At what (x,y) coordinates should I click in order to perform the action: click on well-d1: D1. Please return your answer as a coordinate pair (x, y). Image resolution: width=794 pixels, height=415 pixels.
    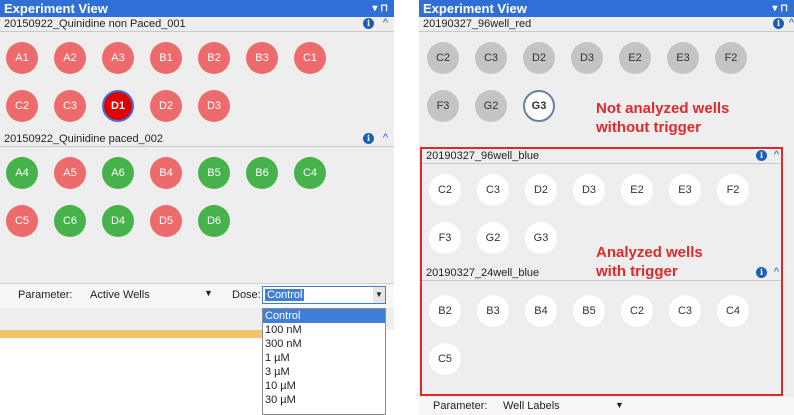
    Looking at the image, I should click on (118, 106).